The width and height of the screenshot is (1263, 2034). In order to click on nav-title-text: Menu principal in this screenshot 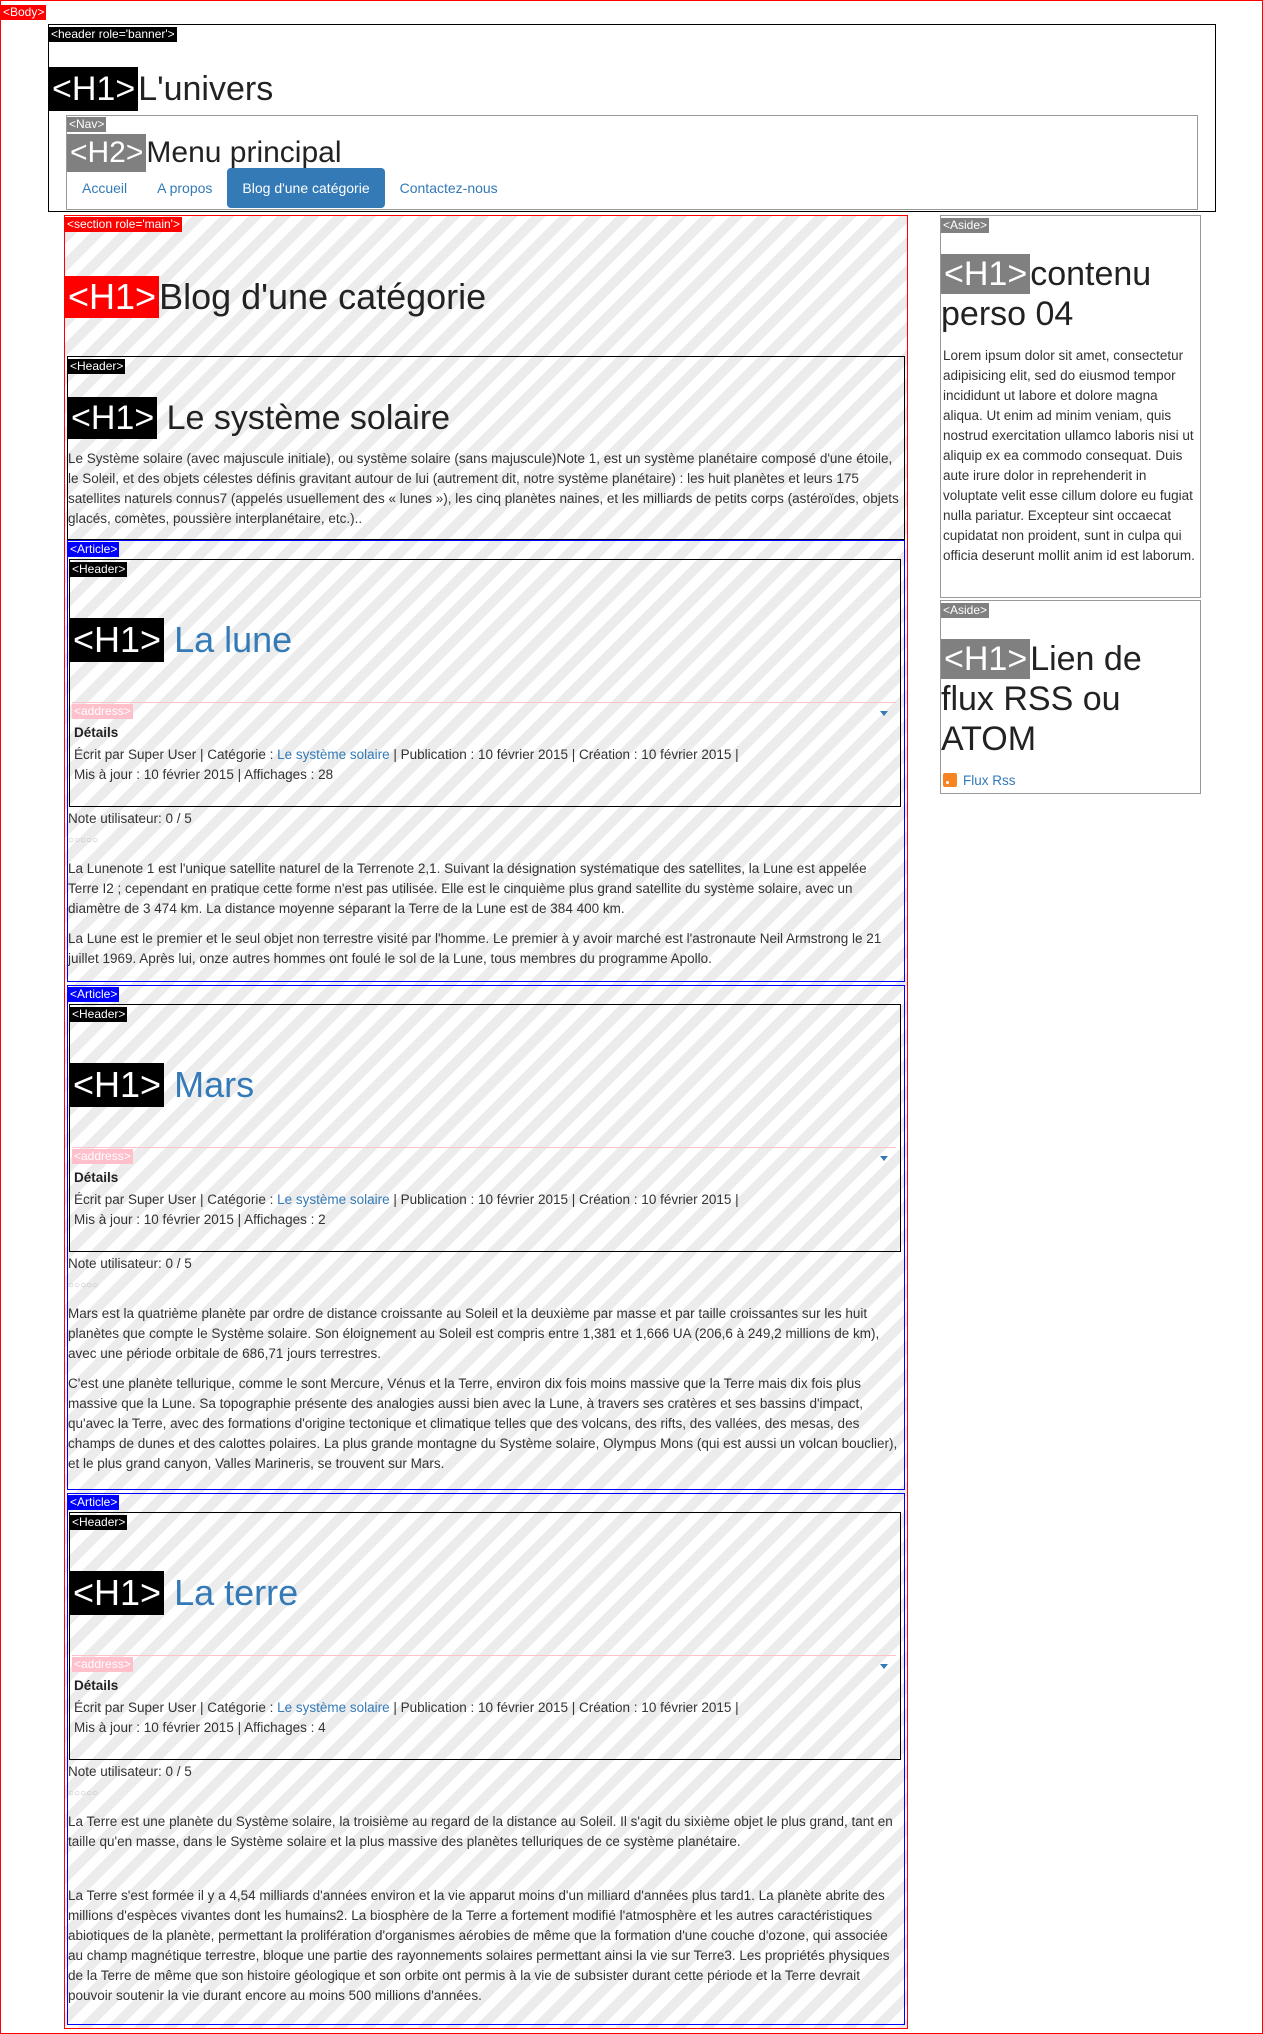, I will do `click(244, 152)`.